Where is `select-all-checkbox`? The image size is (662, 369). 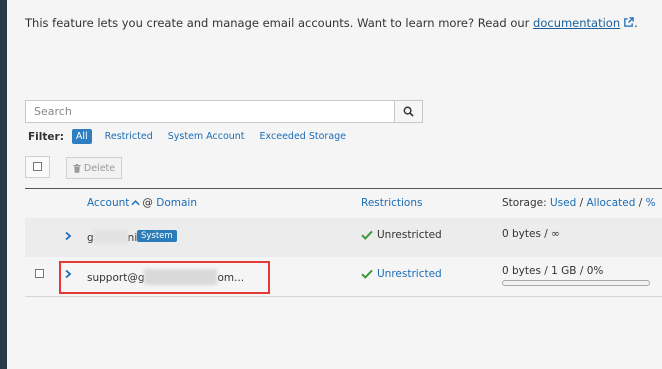
select-all-checkbox is located at coordinates (37, 167).